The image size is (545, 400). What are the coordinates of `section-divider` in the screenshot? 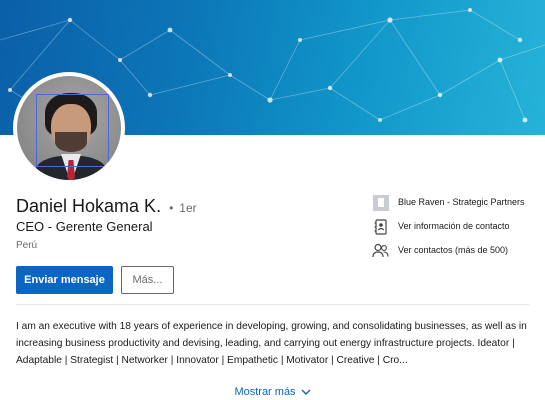 It's located at (272, 304).